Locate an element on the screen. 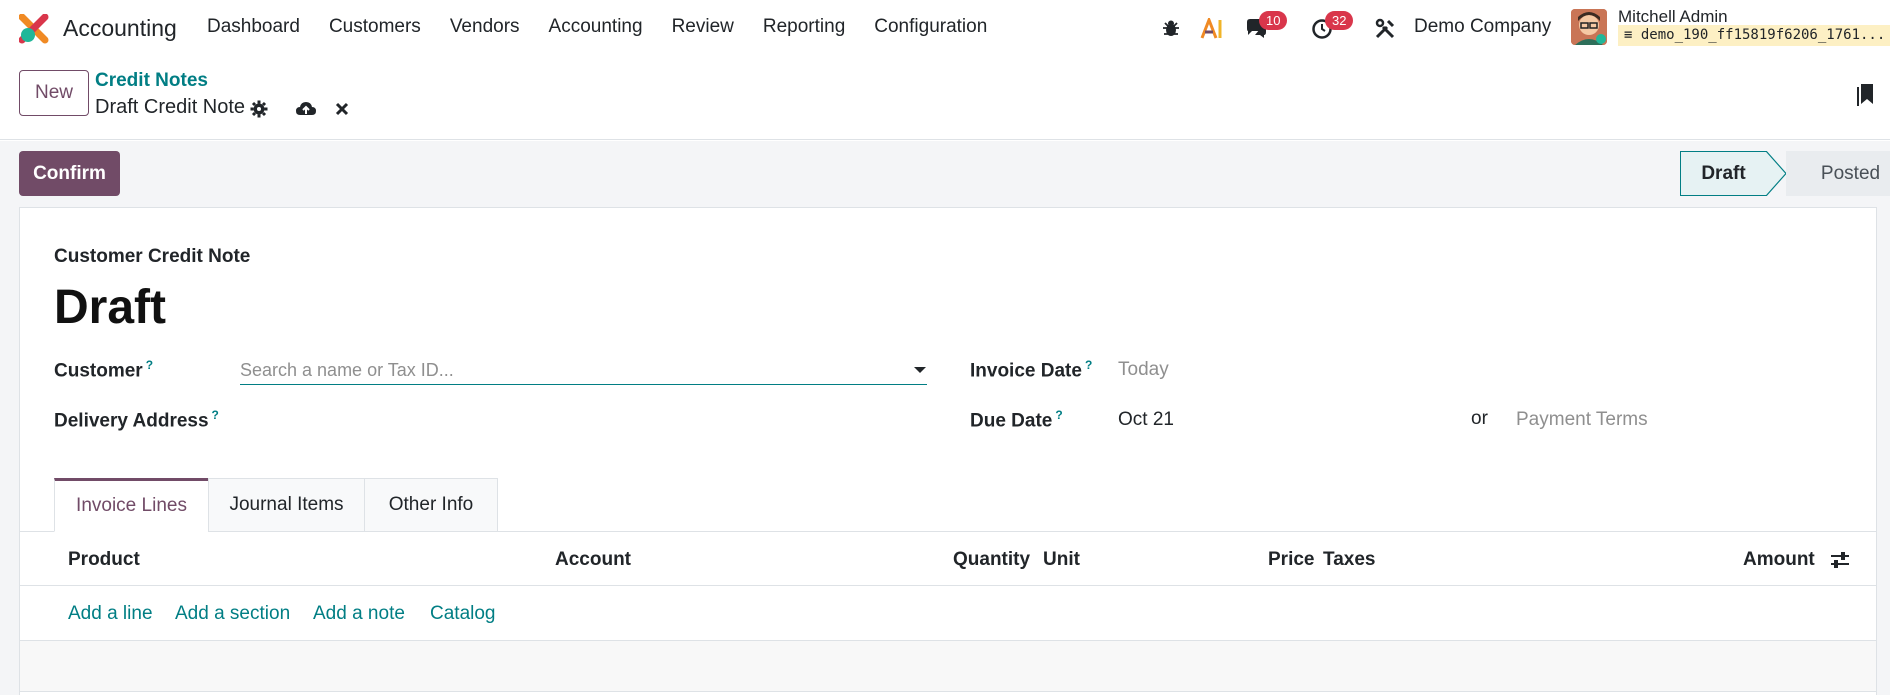 The height and width of the screenshot is (695, 1890). due-date-input: Oct 21 is located at coordinates (1146, 420).